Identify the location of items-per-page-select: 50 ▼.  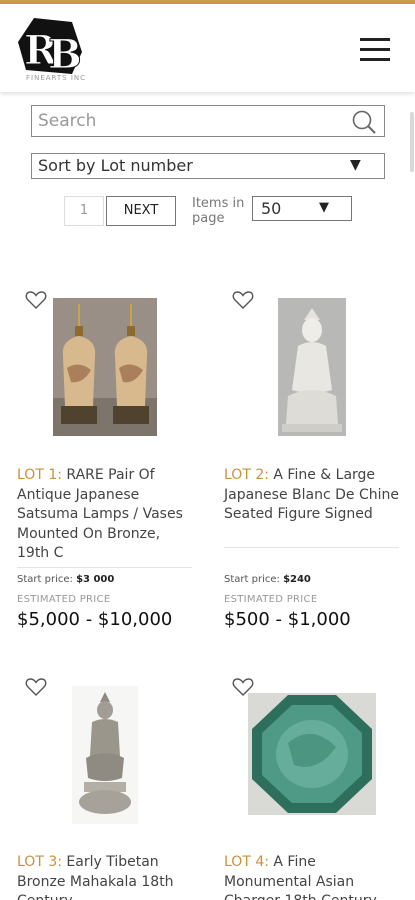
(302, 208).